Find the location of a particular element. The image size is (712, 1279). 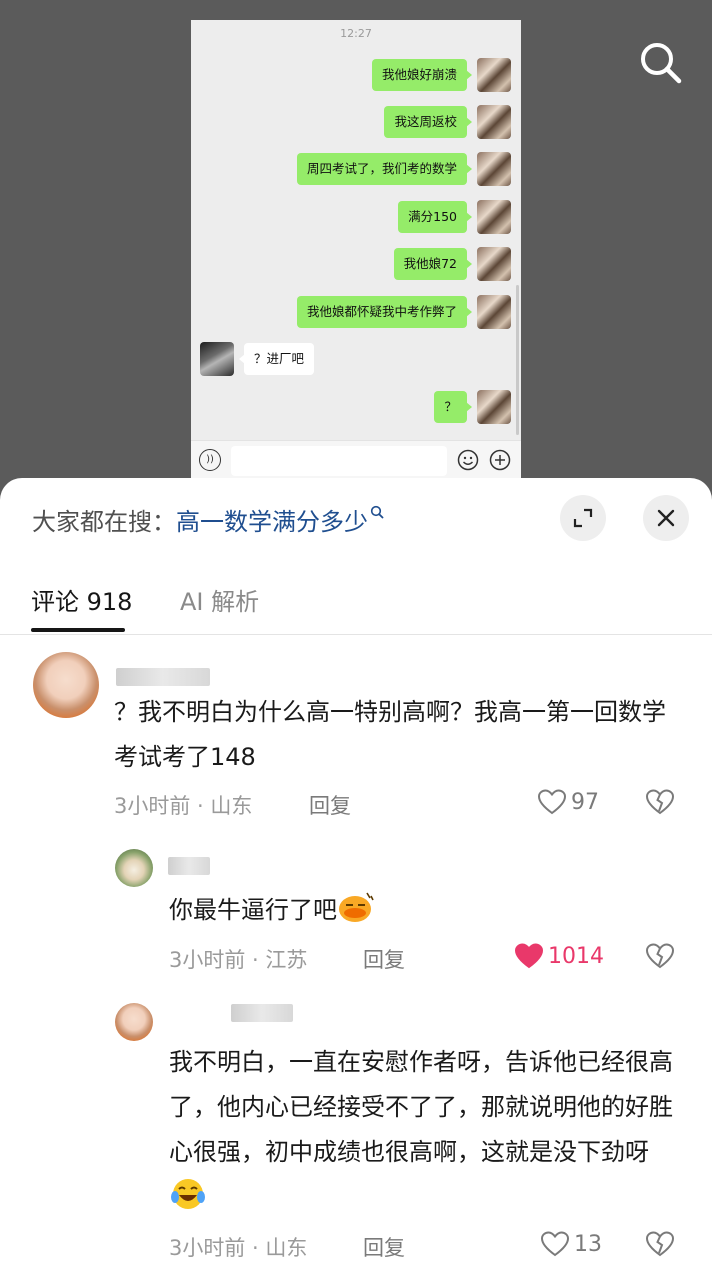

tab-ai-analysis: AI 解析 is located at coordinates (219, 599).